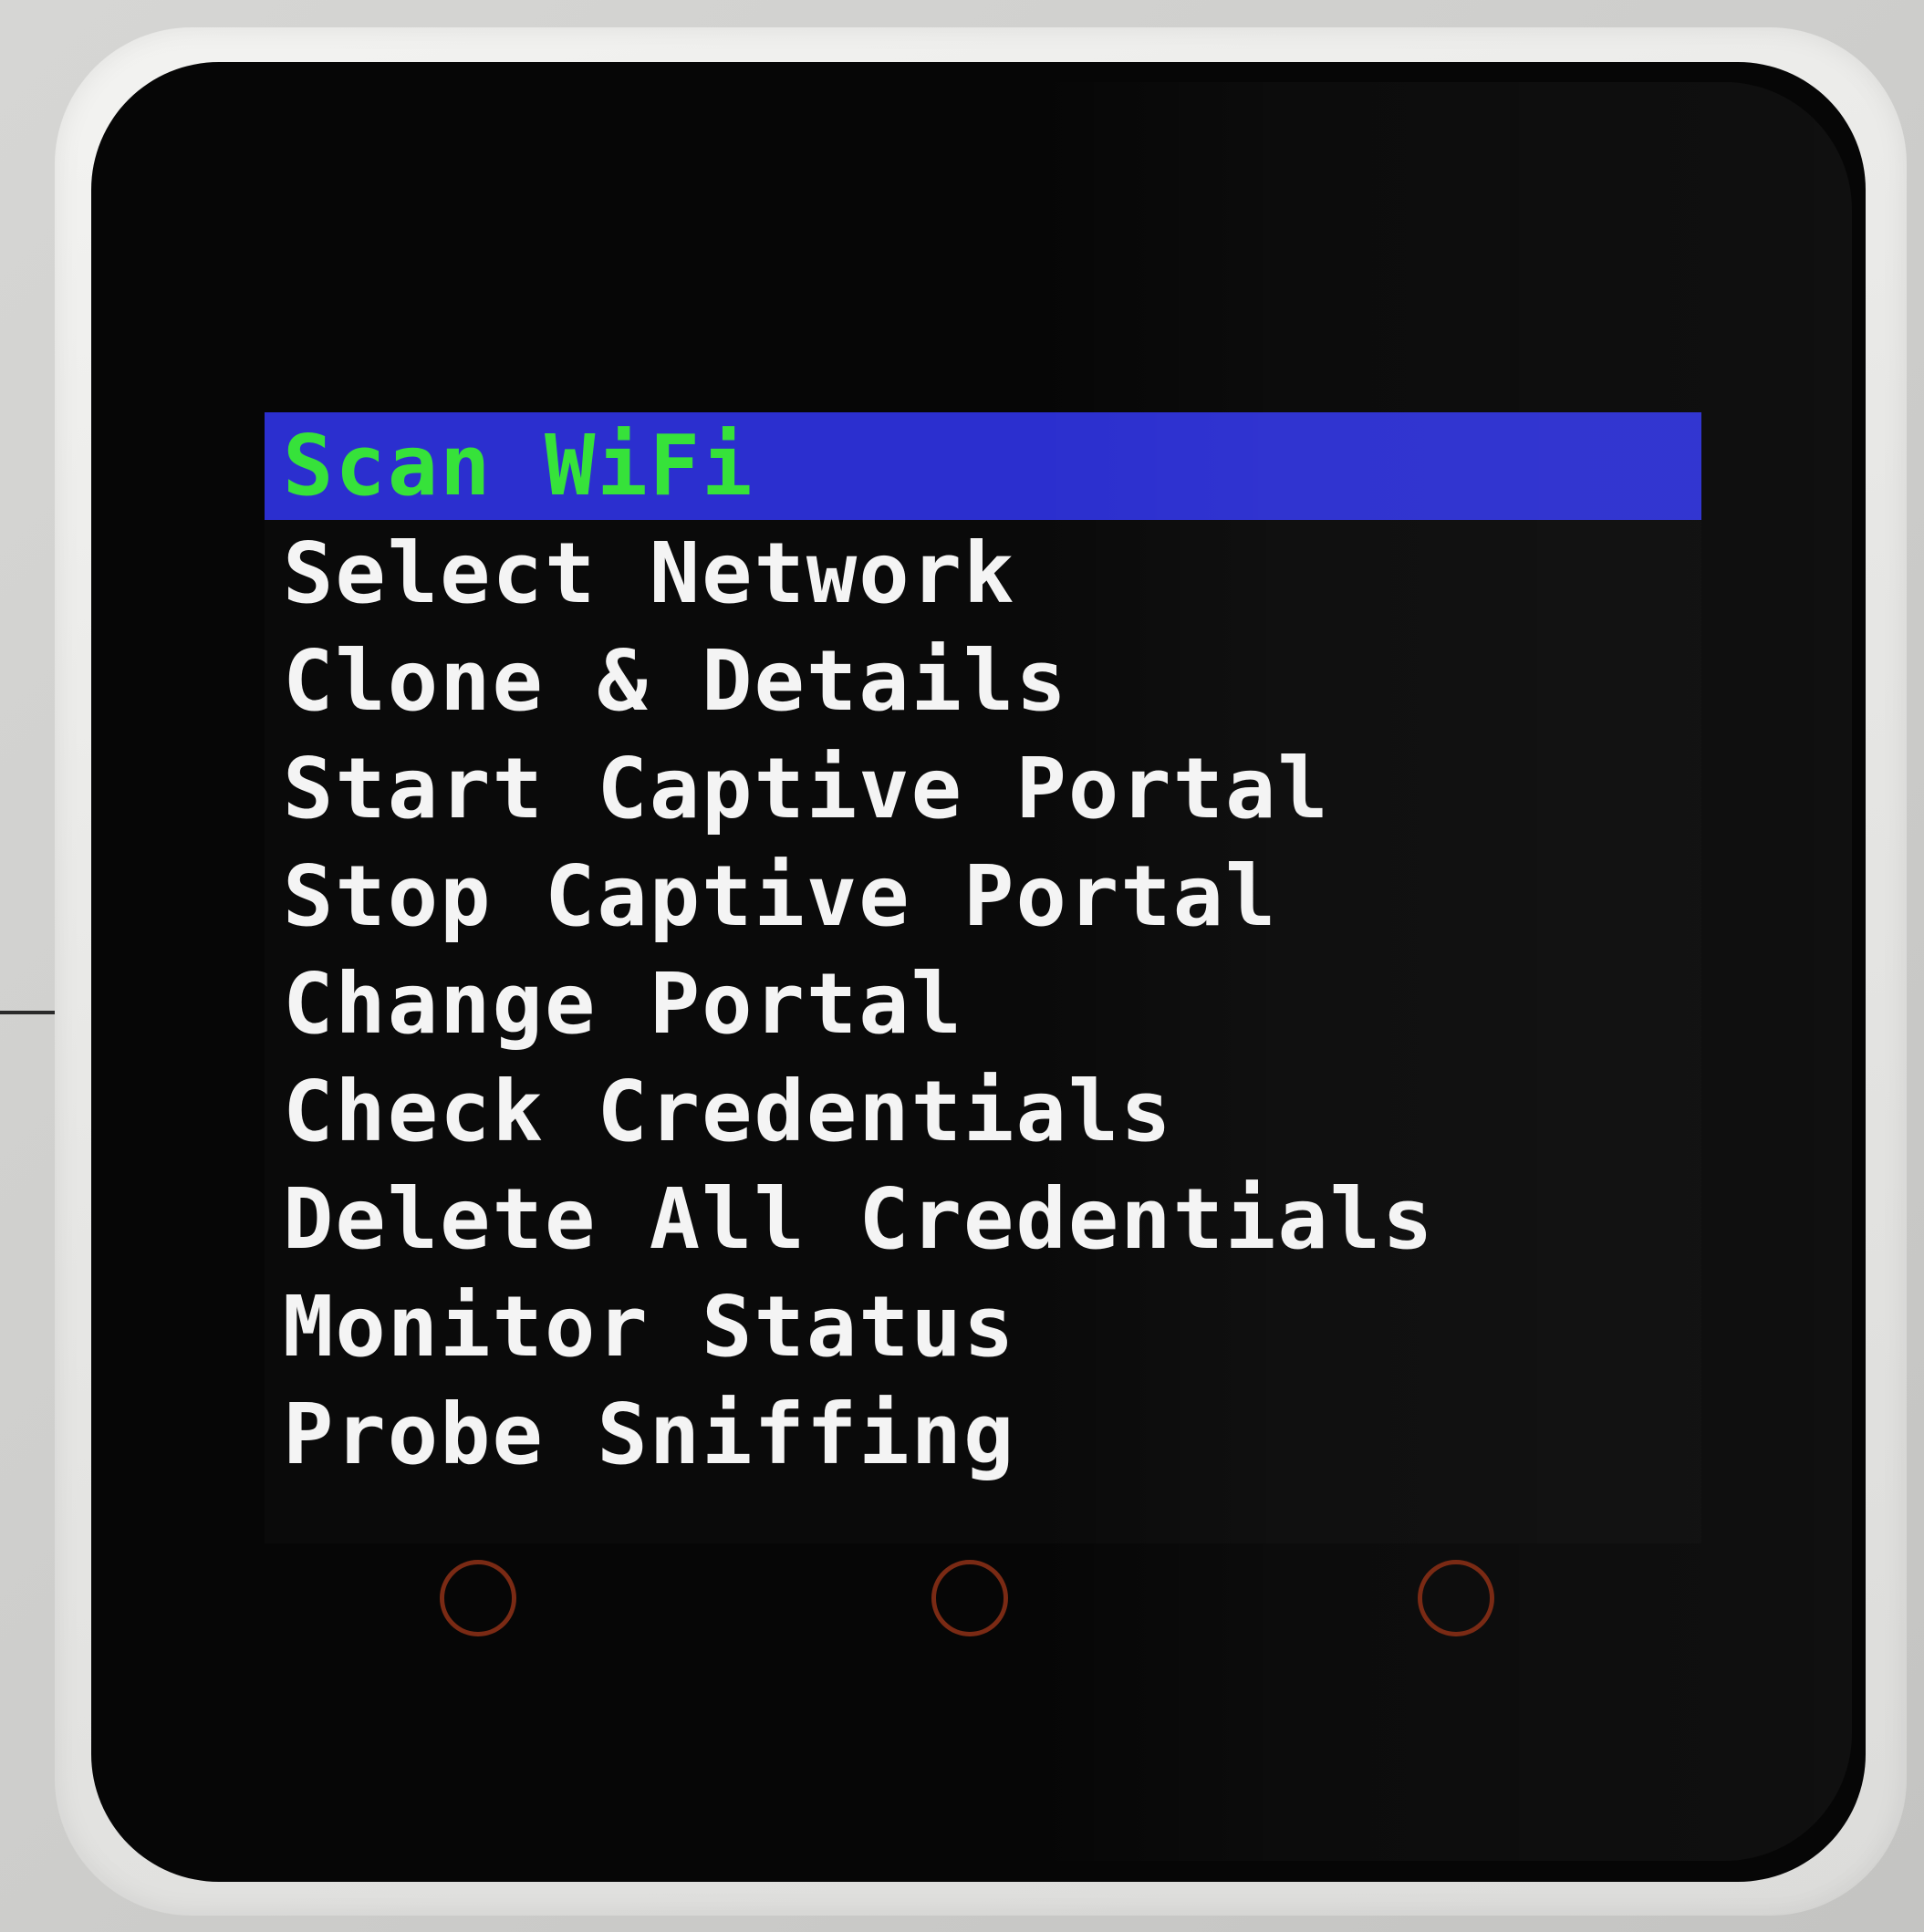 Image resolution: width=1924 pixels, height=1932 pixels. Describe the element at coordinates (983, 789) in the screenshot. I see `menu-item-start-captive-portal: Start Captive Portal` at that location.